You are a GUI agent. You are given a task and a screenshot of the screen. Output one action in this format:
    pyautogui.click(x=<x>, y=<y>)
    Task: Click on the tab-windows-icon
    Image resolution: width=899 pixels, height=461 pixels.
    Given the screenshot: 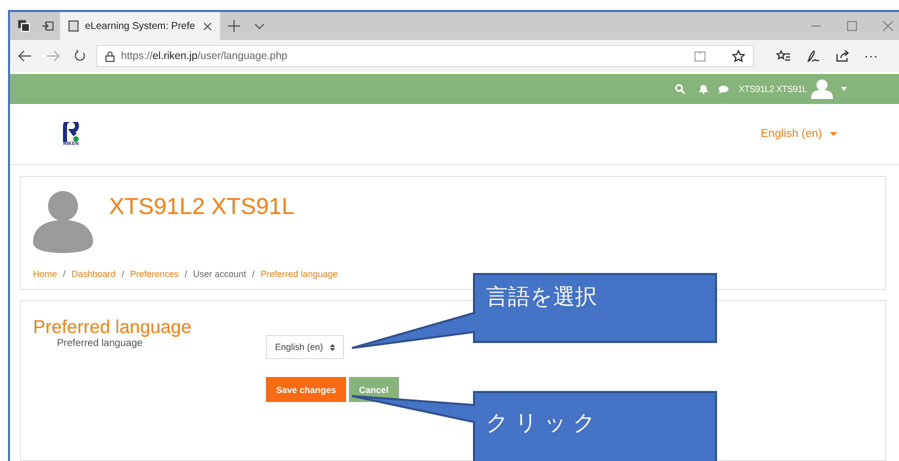 What is the action you would take?
    pyautogui.click(x=24, y=26)
    